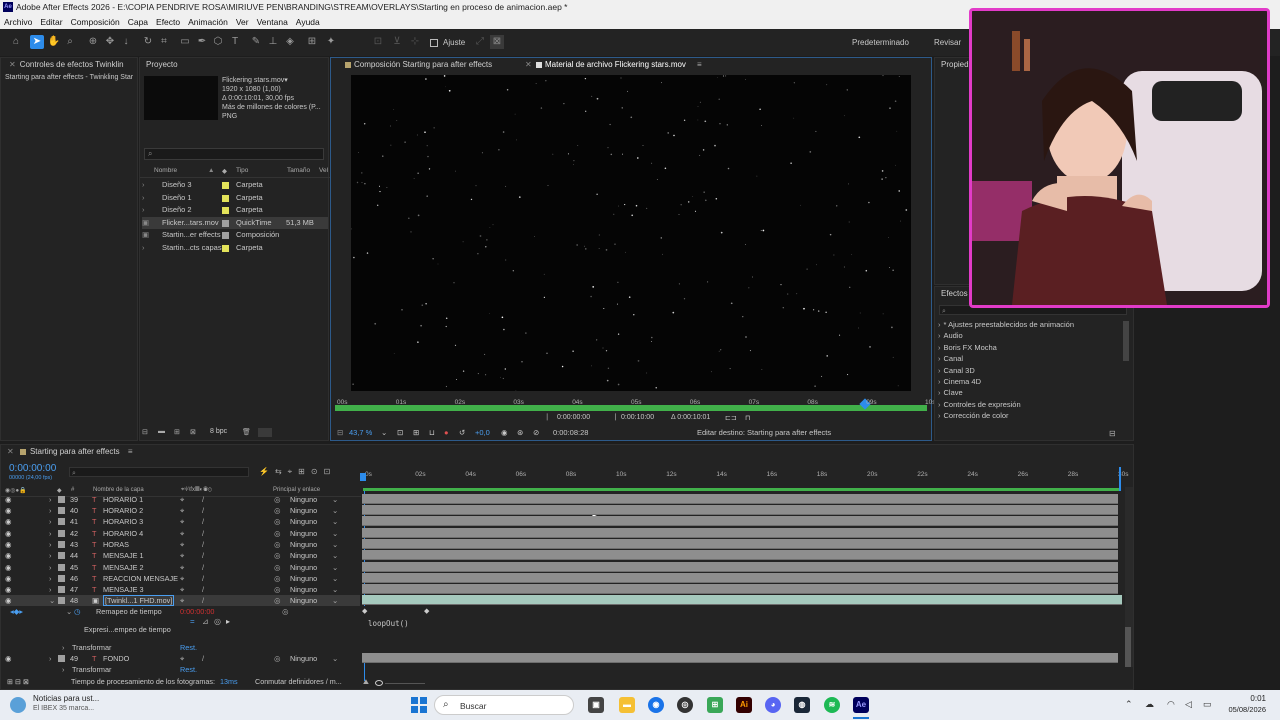 The width and height of the screenshot is (1280, 720). What do you see at coordinates (52, 600) in the screenshot?
I see `expand-arrow-icon: ⌄` at bounding box center [52, 600].